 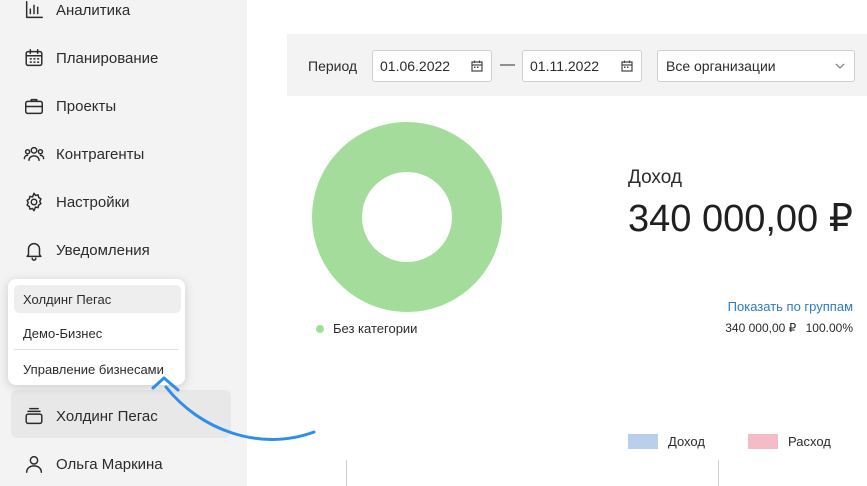 I want to click on legend-income-label: Доход, so click(x=686, y=441).